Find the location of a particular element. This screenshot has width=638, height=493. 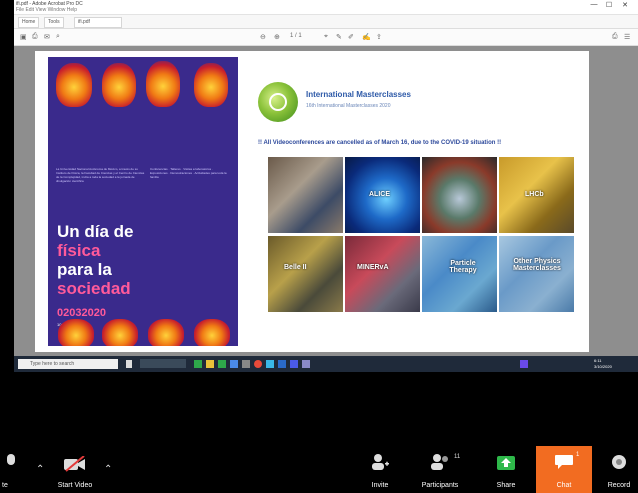

participants-button: 11 Participants is located at coordinates (440, 469).